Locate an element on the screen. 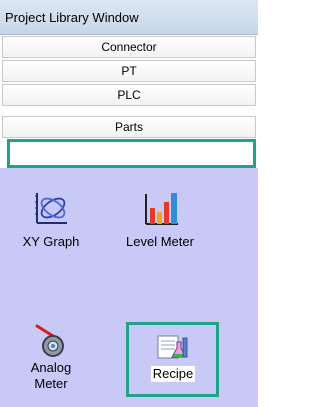 The width and height of the screenshot is (320, 407). category-pt-label: PT is located at coordinates (129, 71).